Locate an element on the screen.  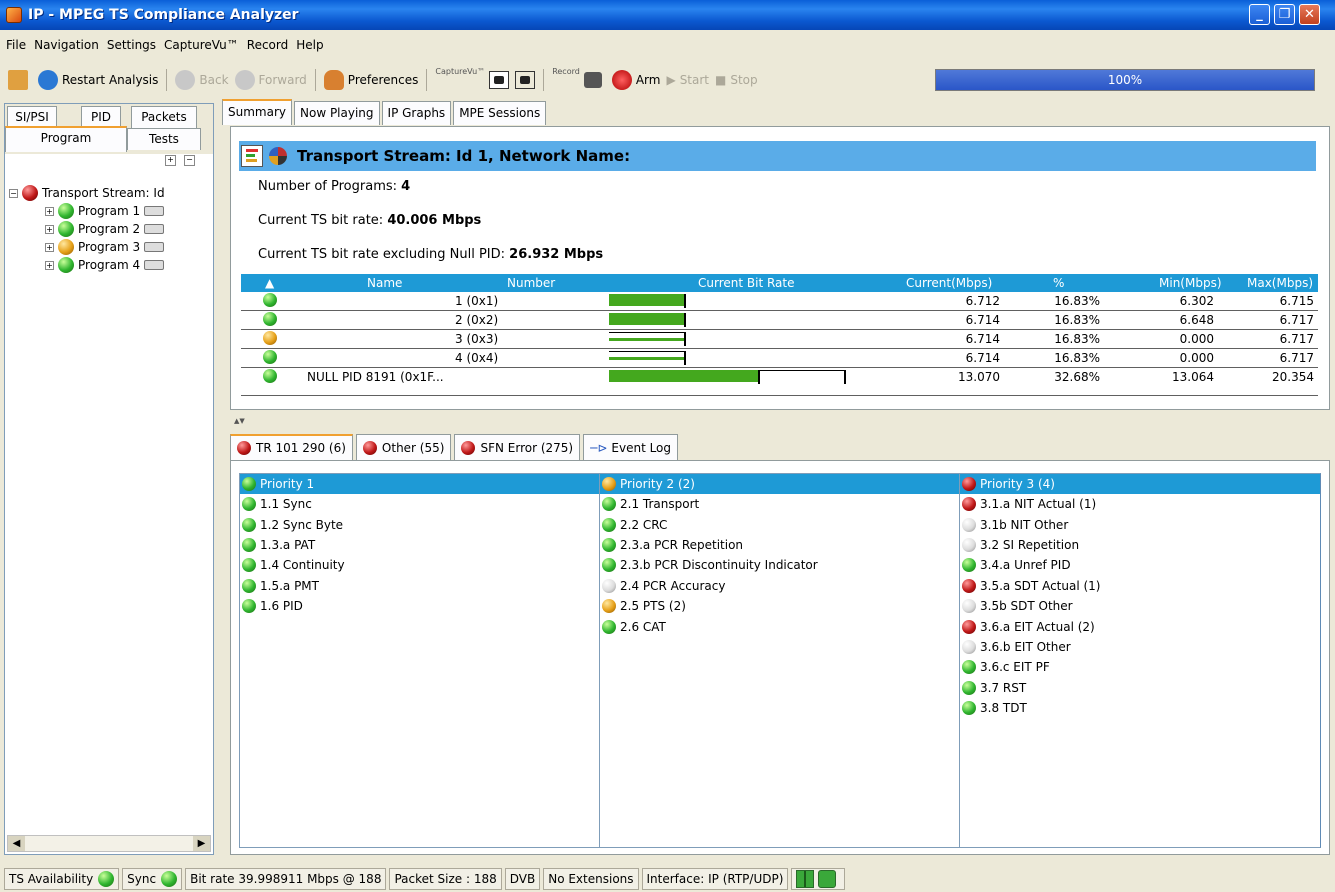
table-row: 1 (0x1) 6.712 16.83% 6.302 6.715 is located at coordinates (779, 301).